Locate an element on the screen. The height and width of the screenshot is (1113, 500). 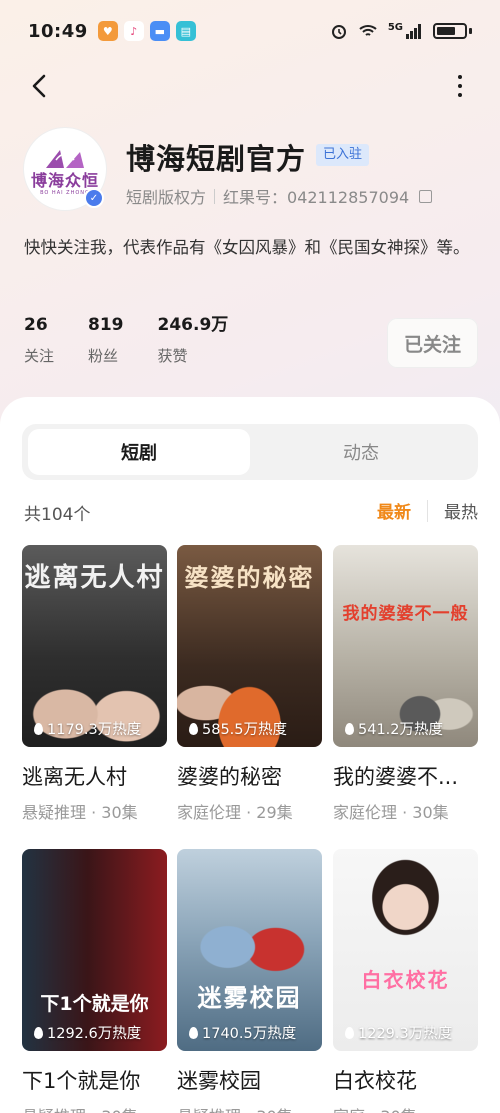
sort-options: 最新 最热 is located at coordinates (427, 510).